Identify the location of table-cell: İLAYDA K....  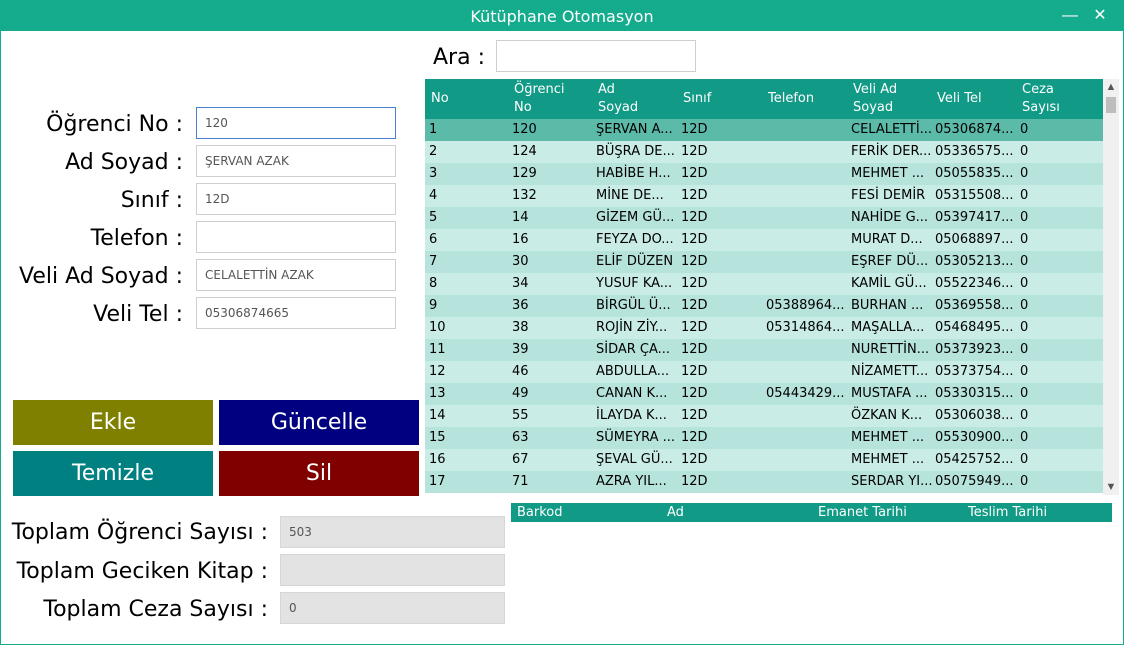
(631, 415).